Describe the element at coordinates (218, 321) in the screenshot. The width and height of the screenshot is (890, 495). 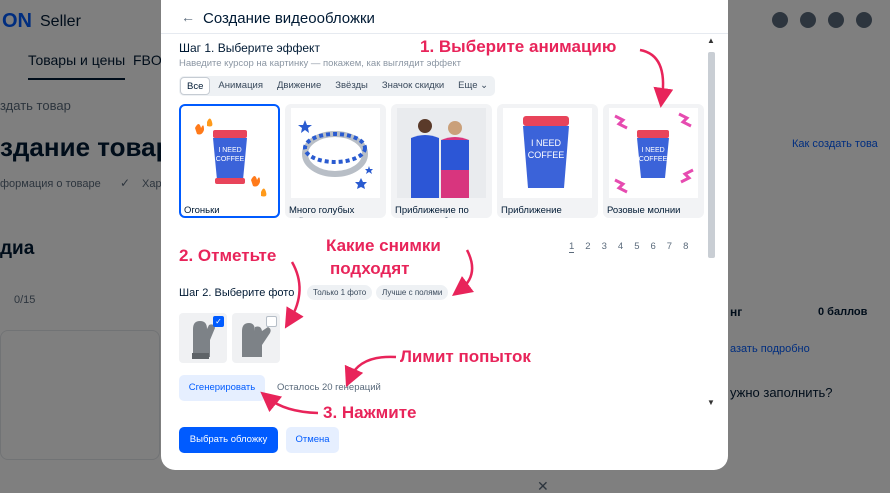
I see `photo-checkbox-1: ✓` at that location.